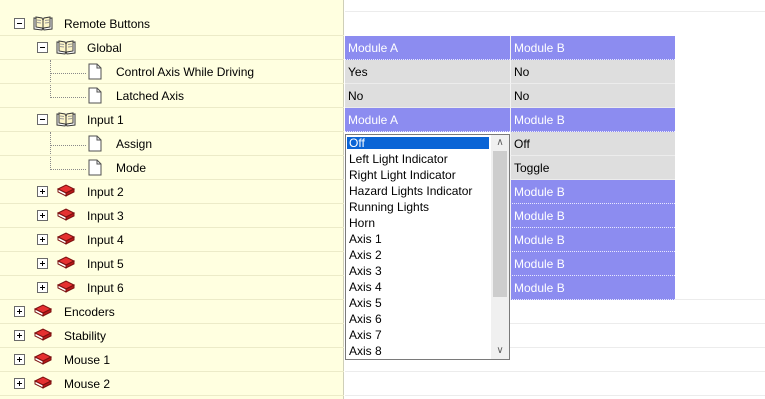  I want to click on tree-item-label: Global, so click(104, 48).